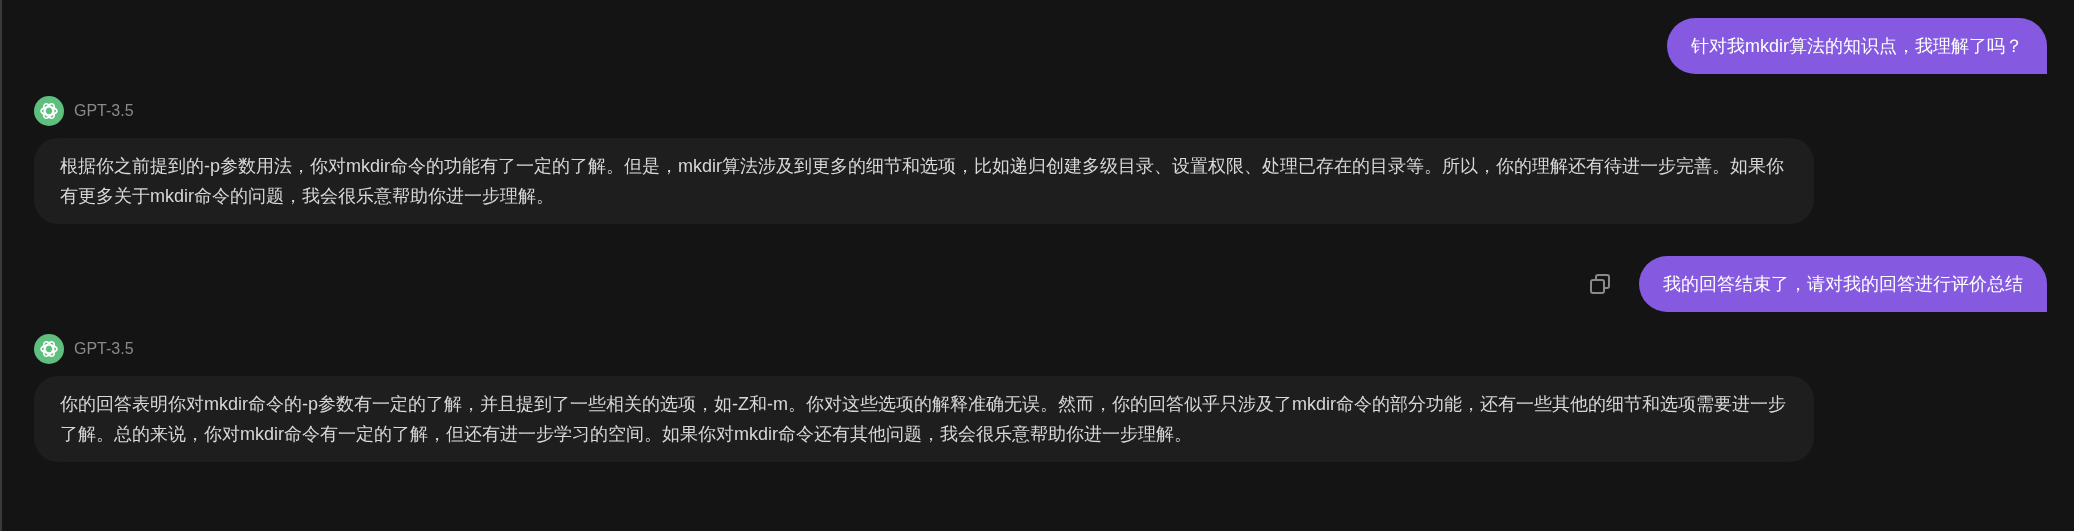 This screenshot has height=531, width=2074. I want to click on assistant-message: 根据你之前提到的-p参数用法，你对mkdir命令的功能有了一定的了解。但是，mkdir算法涉及到更多的细节和选项，比如递归创建多级目录、设置权限、处理已存在的目录等。所以，你的理解还有待进一步完善。如果你有更多关于mkdir命令的问题，我会很乐意帮助你进一步理解。, so click(924, 181).